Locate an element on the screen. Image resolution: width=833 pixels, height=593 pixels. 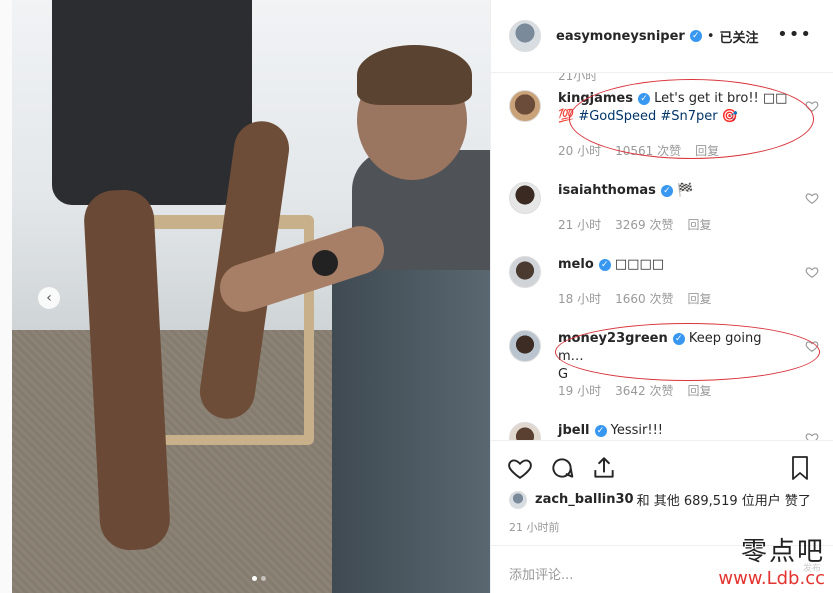
liker-username: zach_ballin30 is located at coordinates (584, 499).